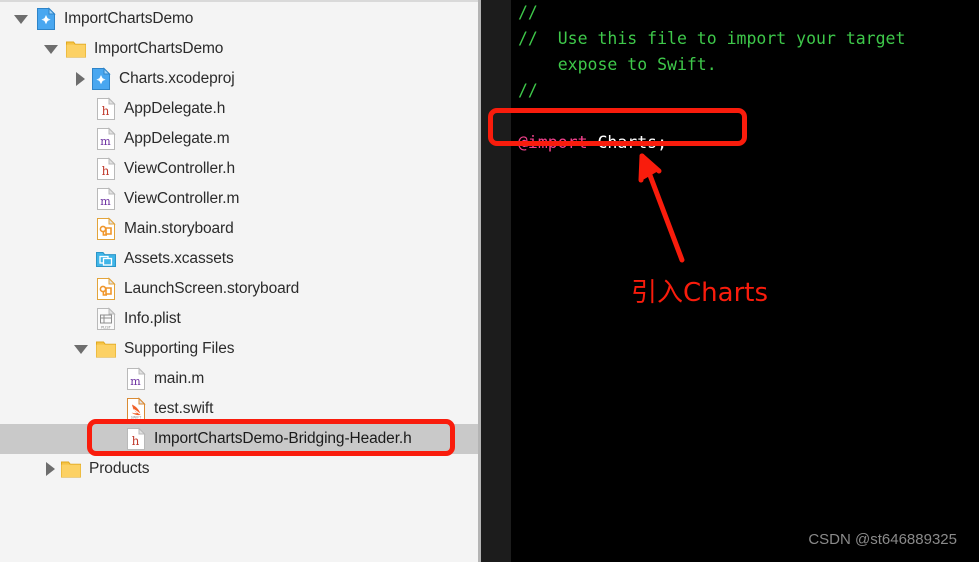 This screenshot has height=562, width=979. I want to click on navigator-row: h ImportChartsDemo-Bridging-Header.h, so click(239, 439).